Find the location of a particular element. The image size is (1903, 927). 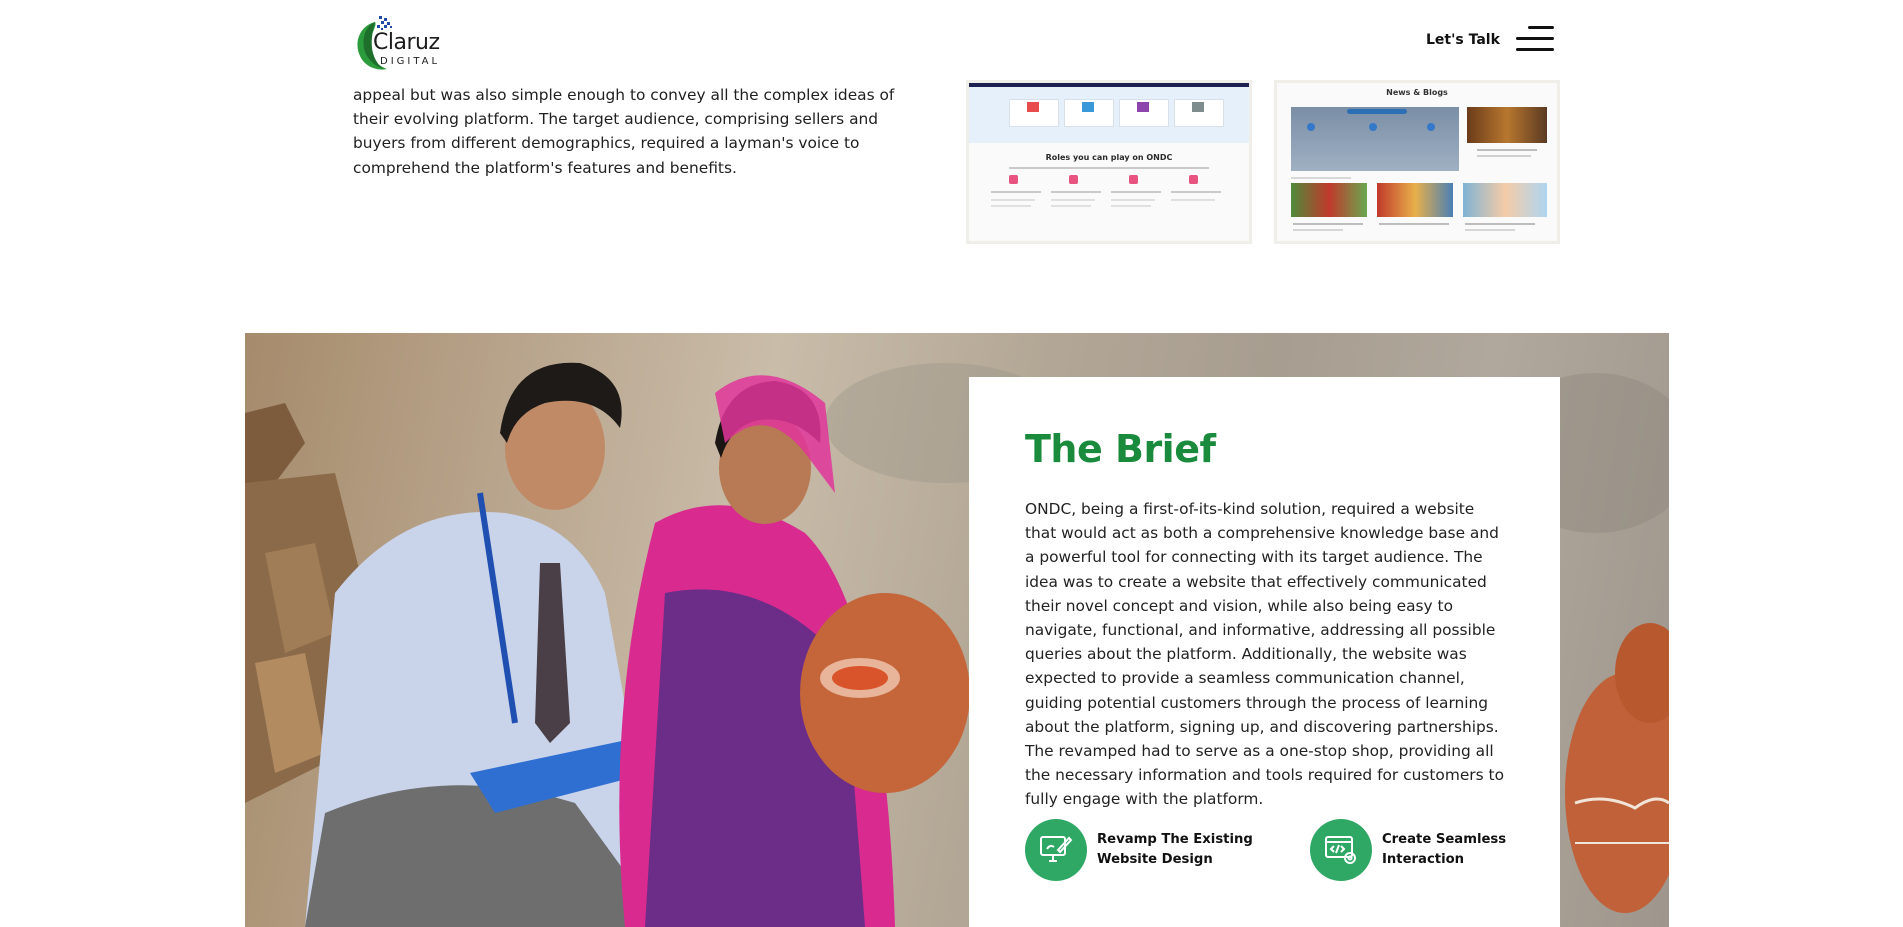

feature-seamless-interaction: Create Seamless Interaction is located at coordinates (1428, 850).